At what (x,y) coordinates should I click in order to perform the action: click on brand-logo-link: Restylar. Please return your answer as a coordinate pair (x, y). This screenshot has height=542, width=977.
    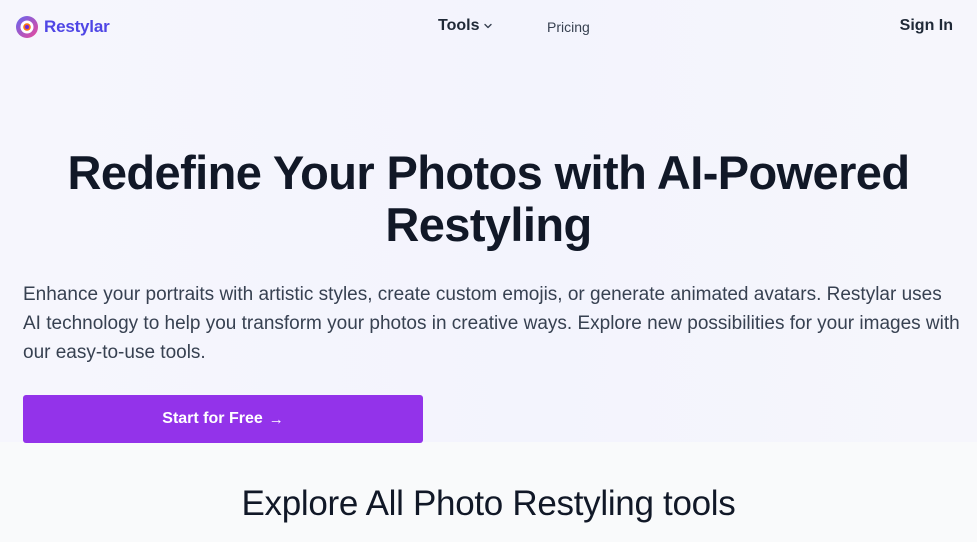
    Looking at the image, I should click on (62, 27).